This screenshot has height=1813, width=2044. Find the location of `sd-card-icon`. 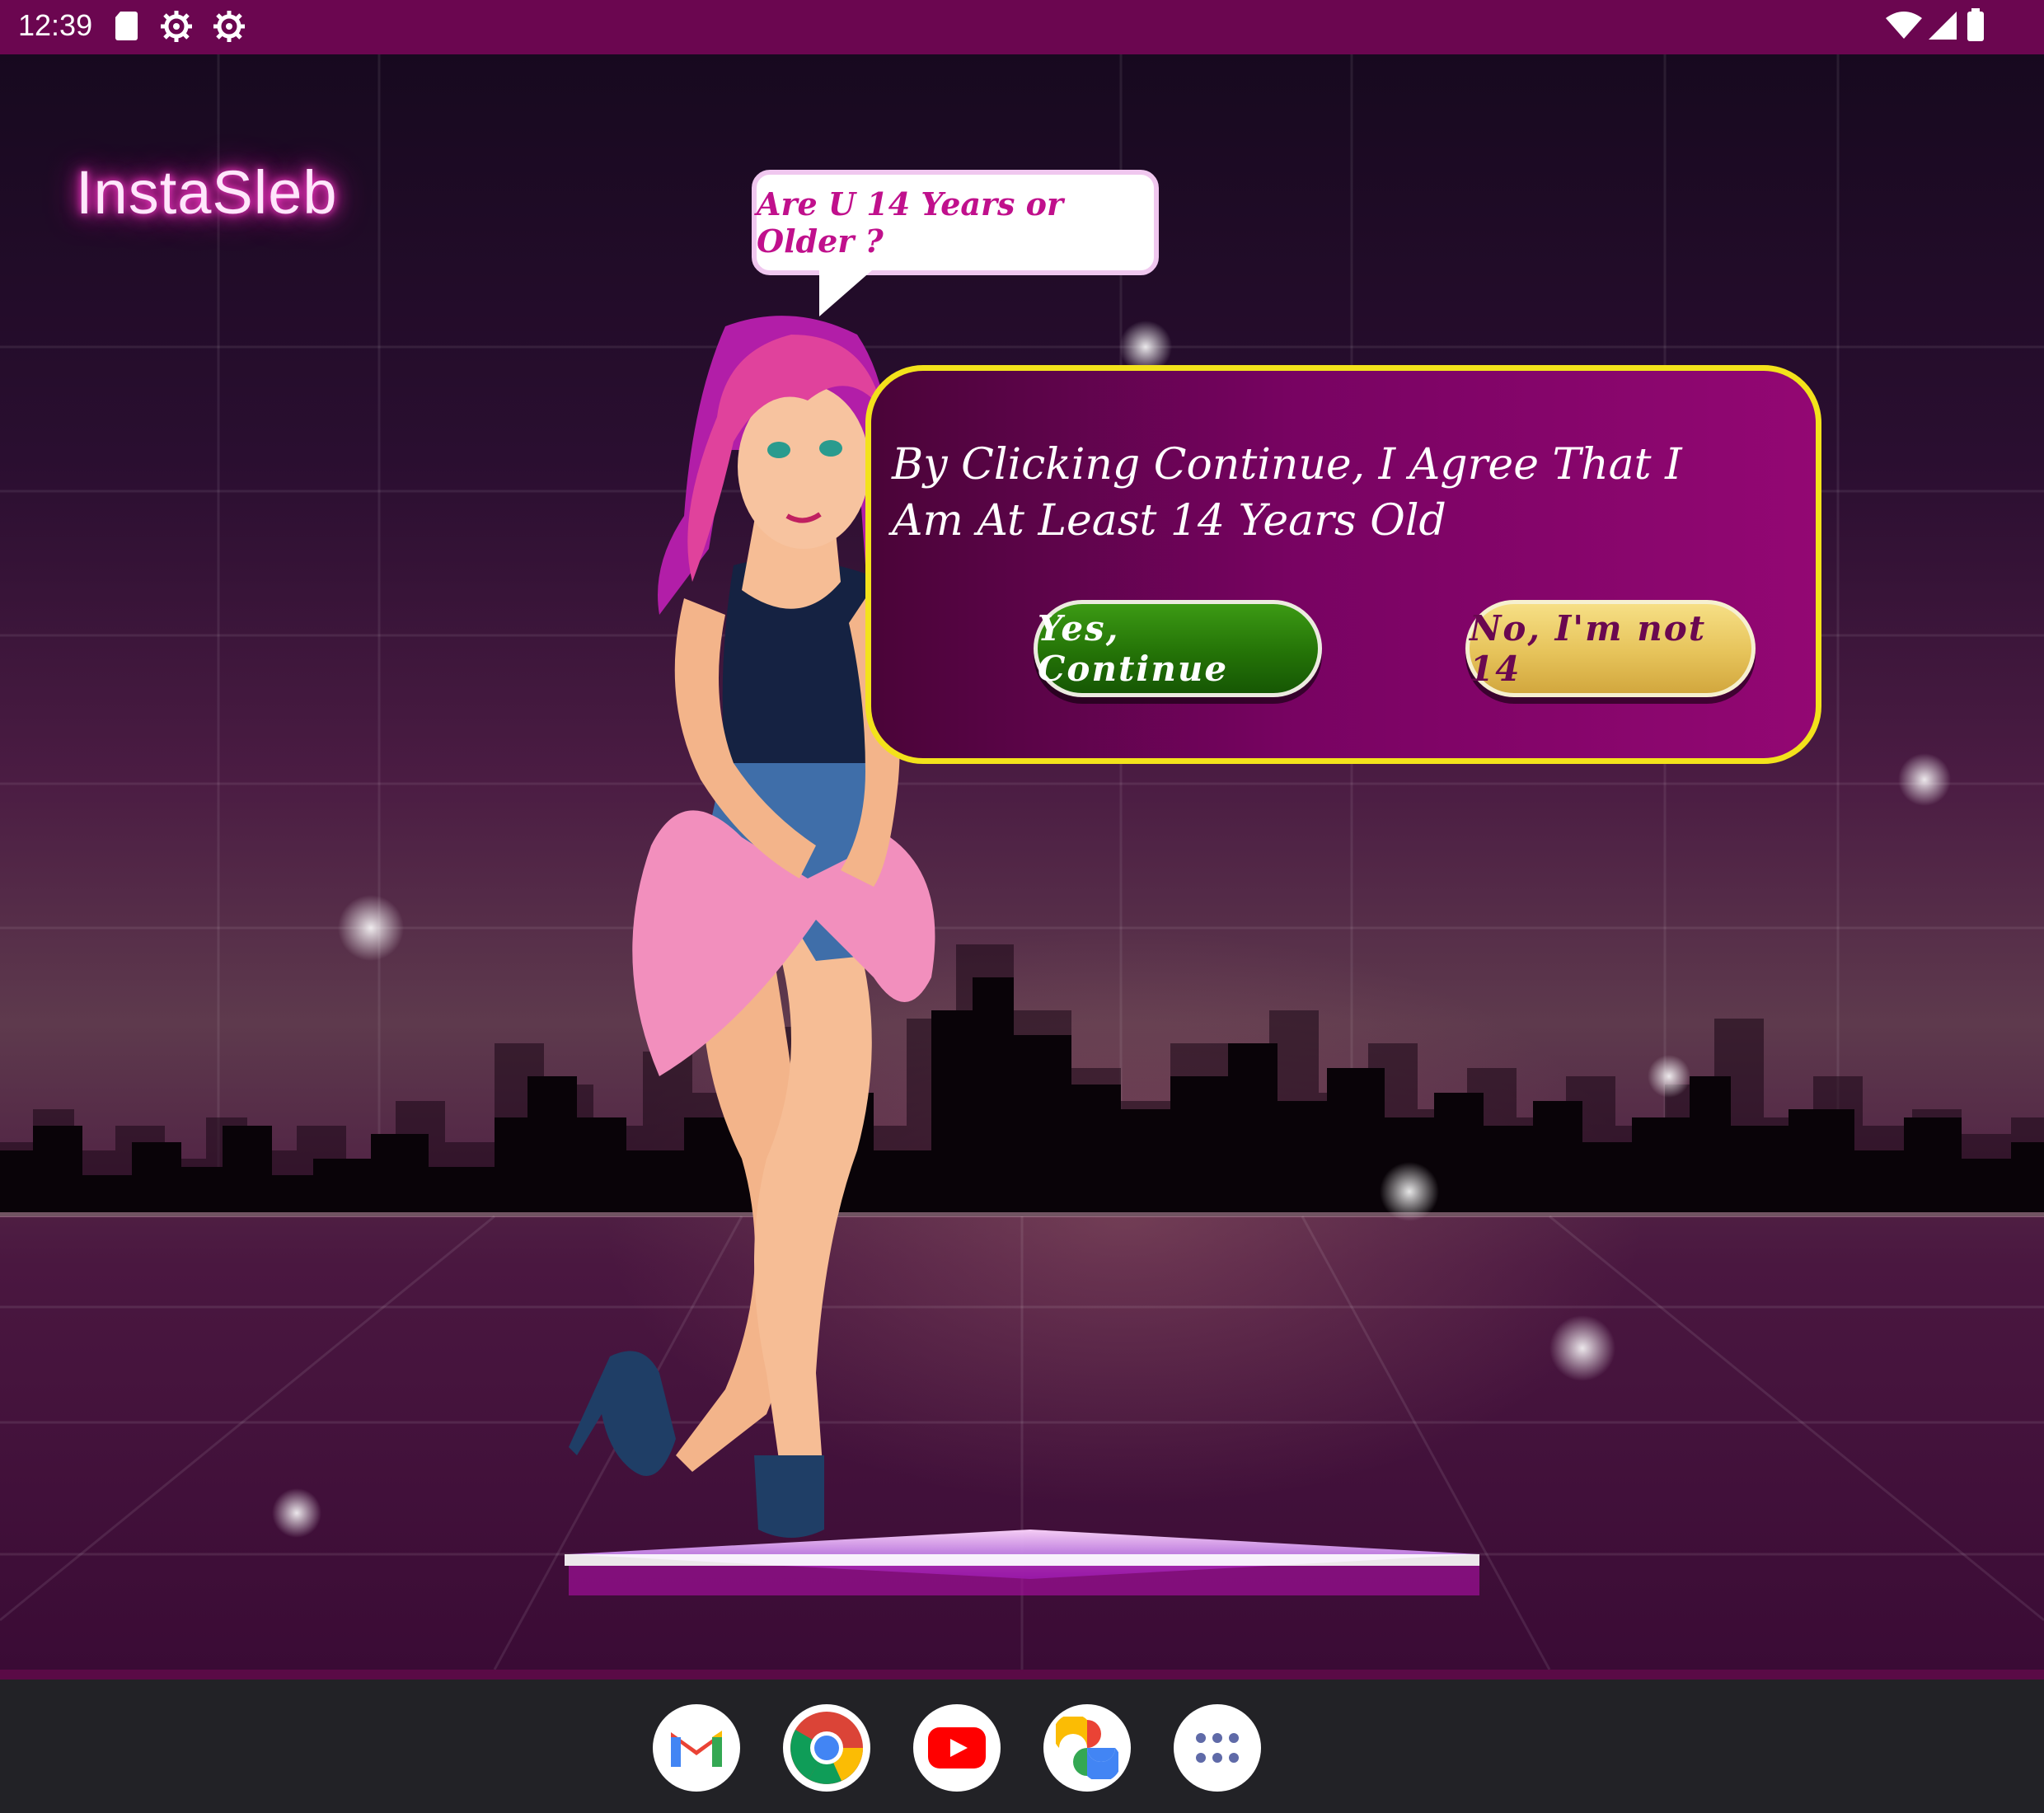

sd-card-icon is located at coordinates (126, 28).